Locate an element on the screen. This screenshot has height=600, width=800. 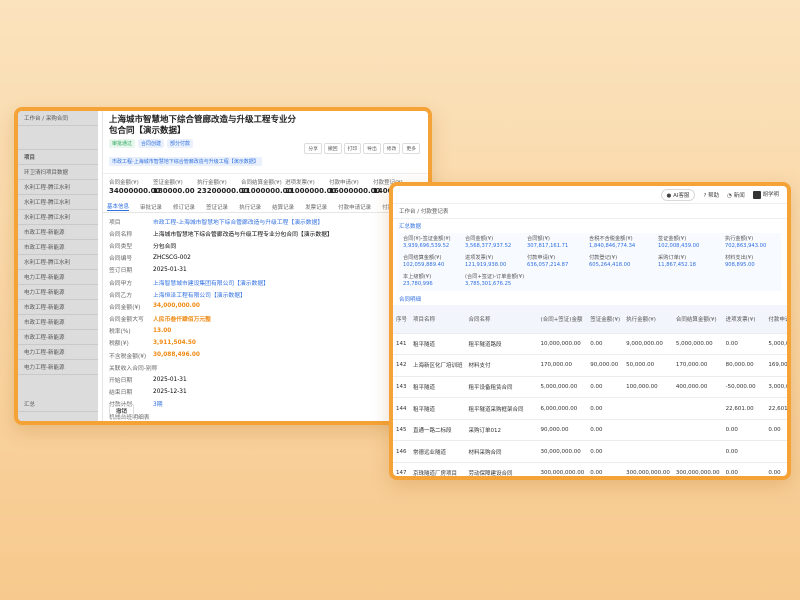
tab: 执行记录 is located at coordinates (250, 207).